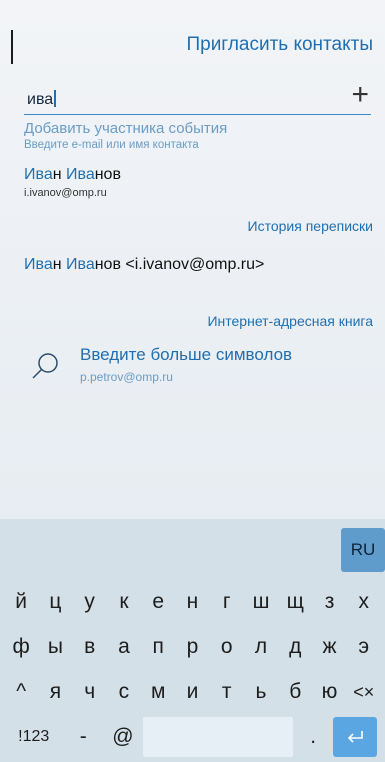  I want to click on key: ц, so click(55, 602).